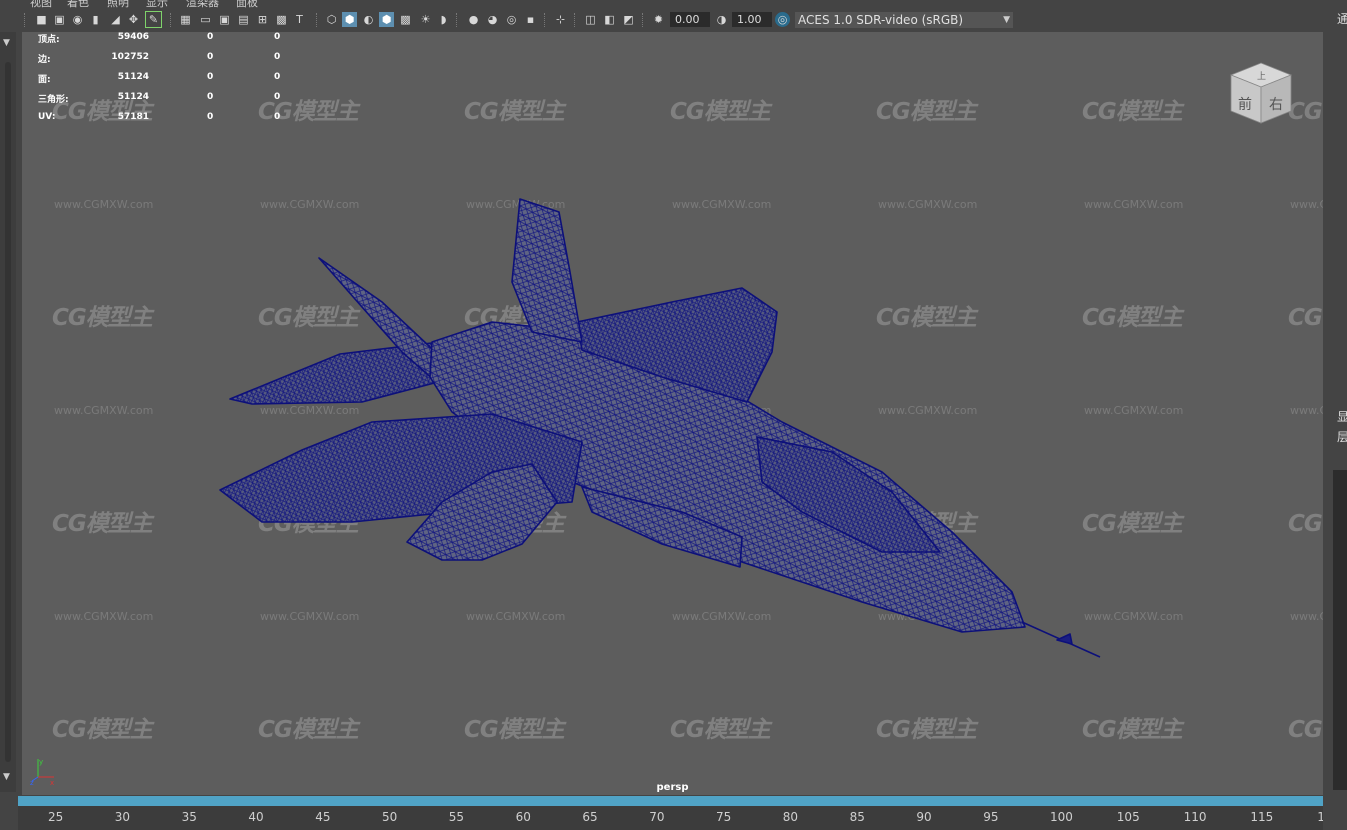 Image resolution: width=1347 pixels, height=830 pixels. I want to click on hud-faces-selected: 0, so click(210, 77).